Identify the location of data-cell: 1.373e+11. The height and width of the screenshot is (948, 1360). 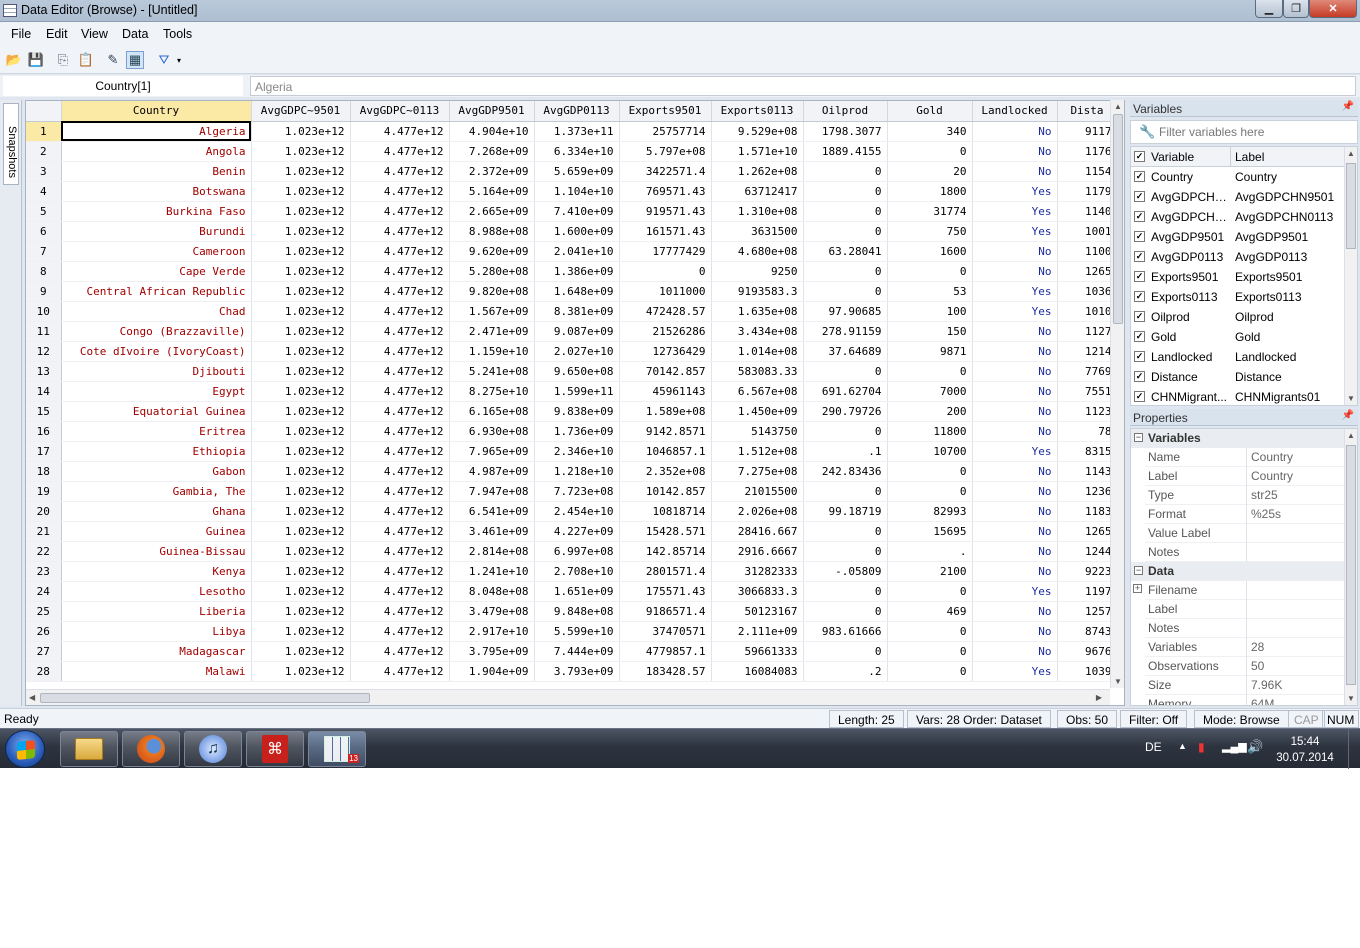
(577, 131).